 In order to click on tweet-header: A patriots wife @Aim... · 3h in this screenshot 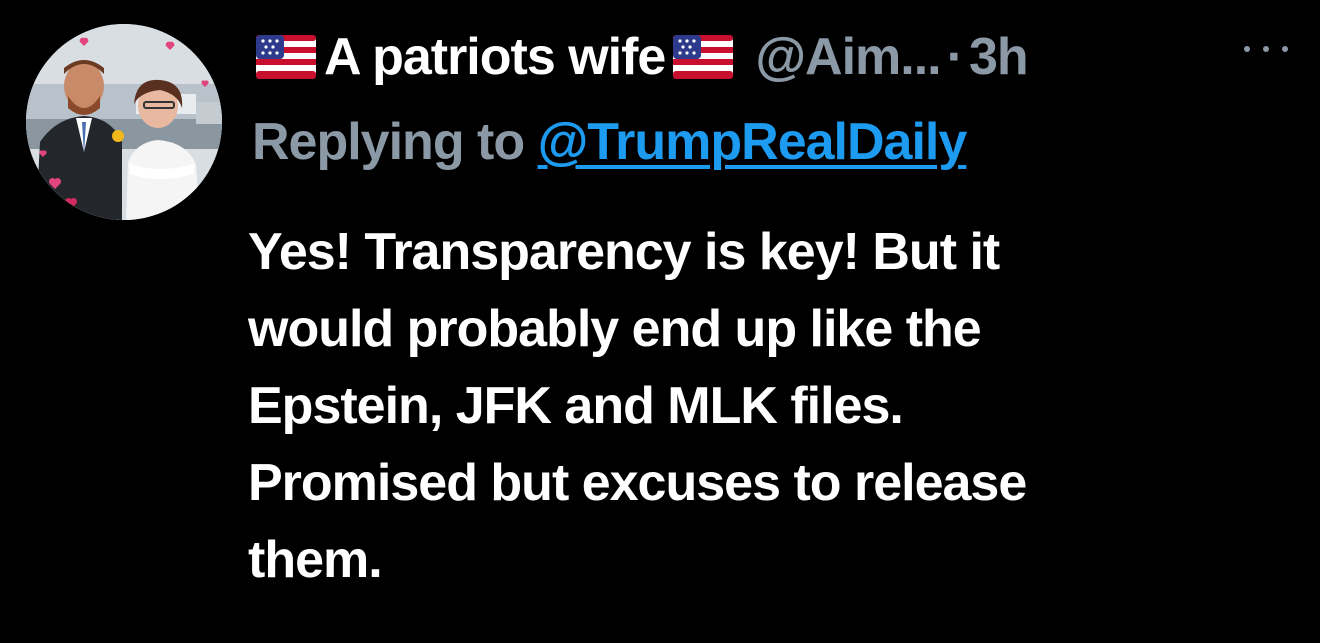, I will do `click(640, 57)`.